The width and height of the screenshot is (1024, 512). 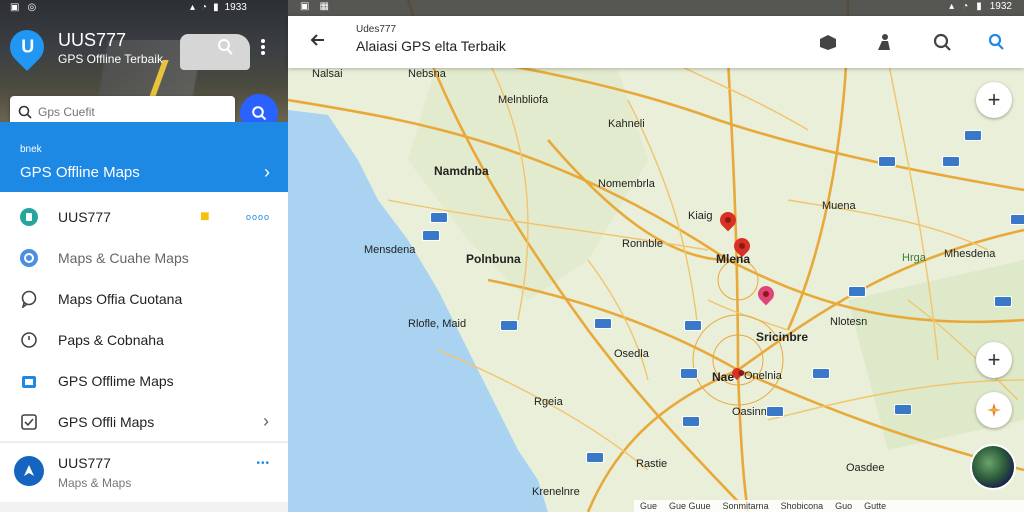 I want to click on app-notification-icon: ◎, so click(x=32, y=7).